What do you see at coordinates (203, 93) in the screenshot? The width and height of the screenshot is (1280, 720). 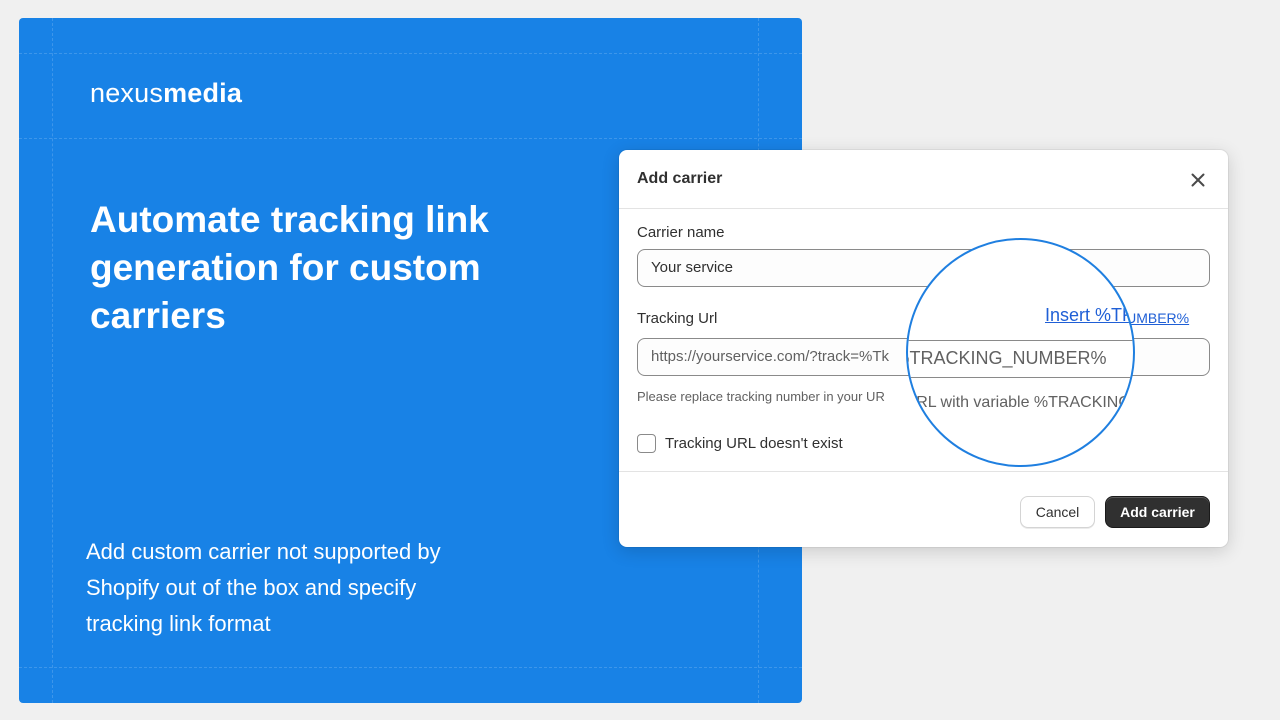 I see `logo-text-bold: media` at bounding box center [203, 93].